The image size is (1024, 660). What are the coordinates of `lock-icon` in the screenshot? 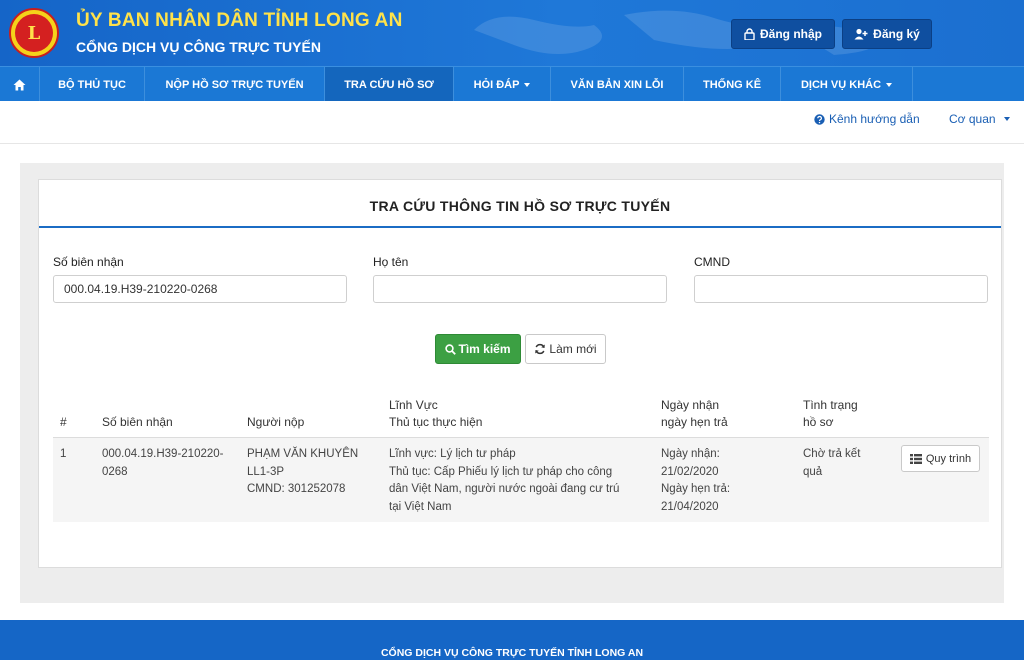 It's located at (749, 34).